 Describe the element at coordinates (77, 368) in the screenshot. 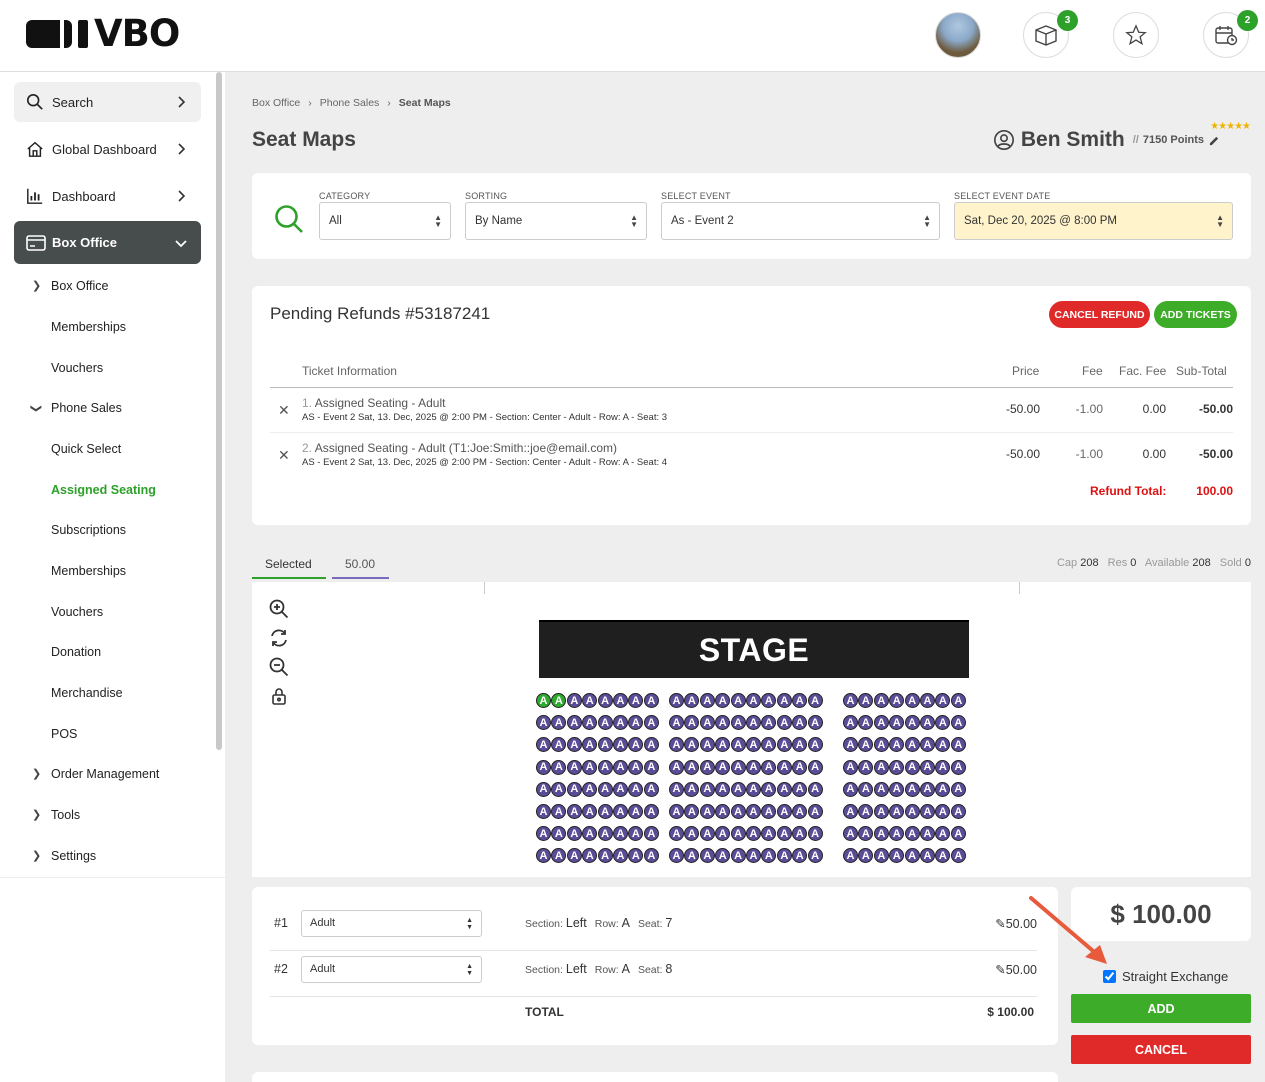

I see `sidebar-item-vouchers: Vouchers` at that location.